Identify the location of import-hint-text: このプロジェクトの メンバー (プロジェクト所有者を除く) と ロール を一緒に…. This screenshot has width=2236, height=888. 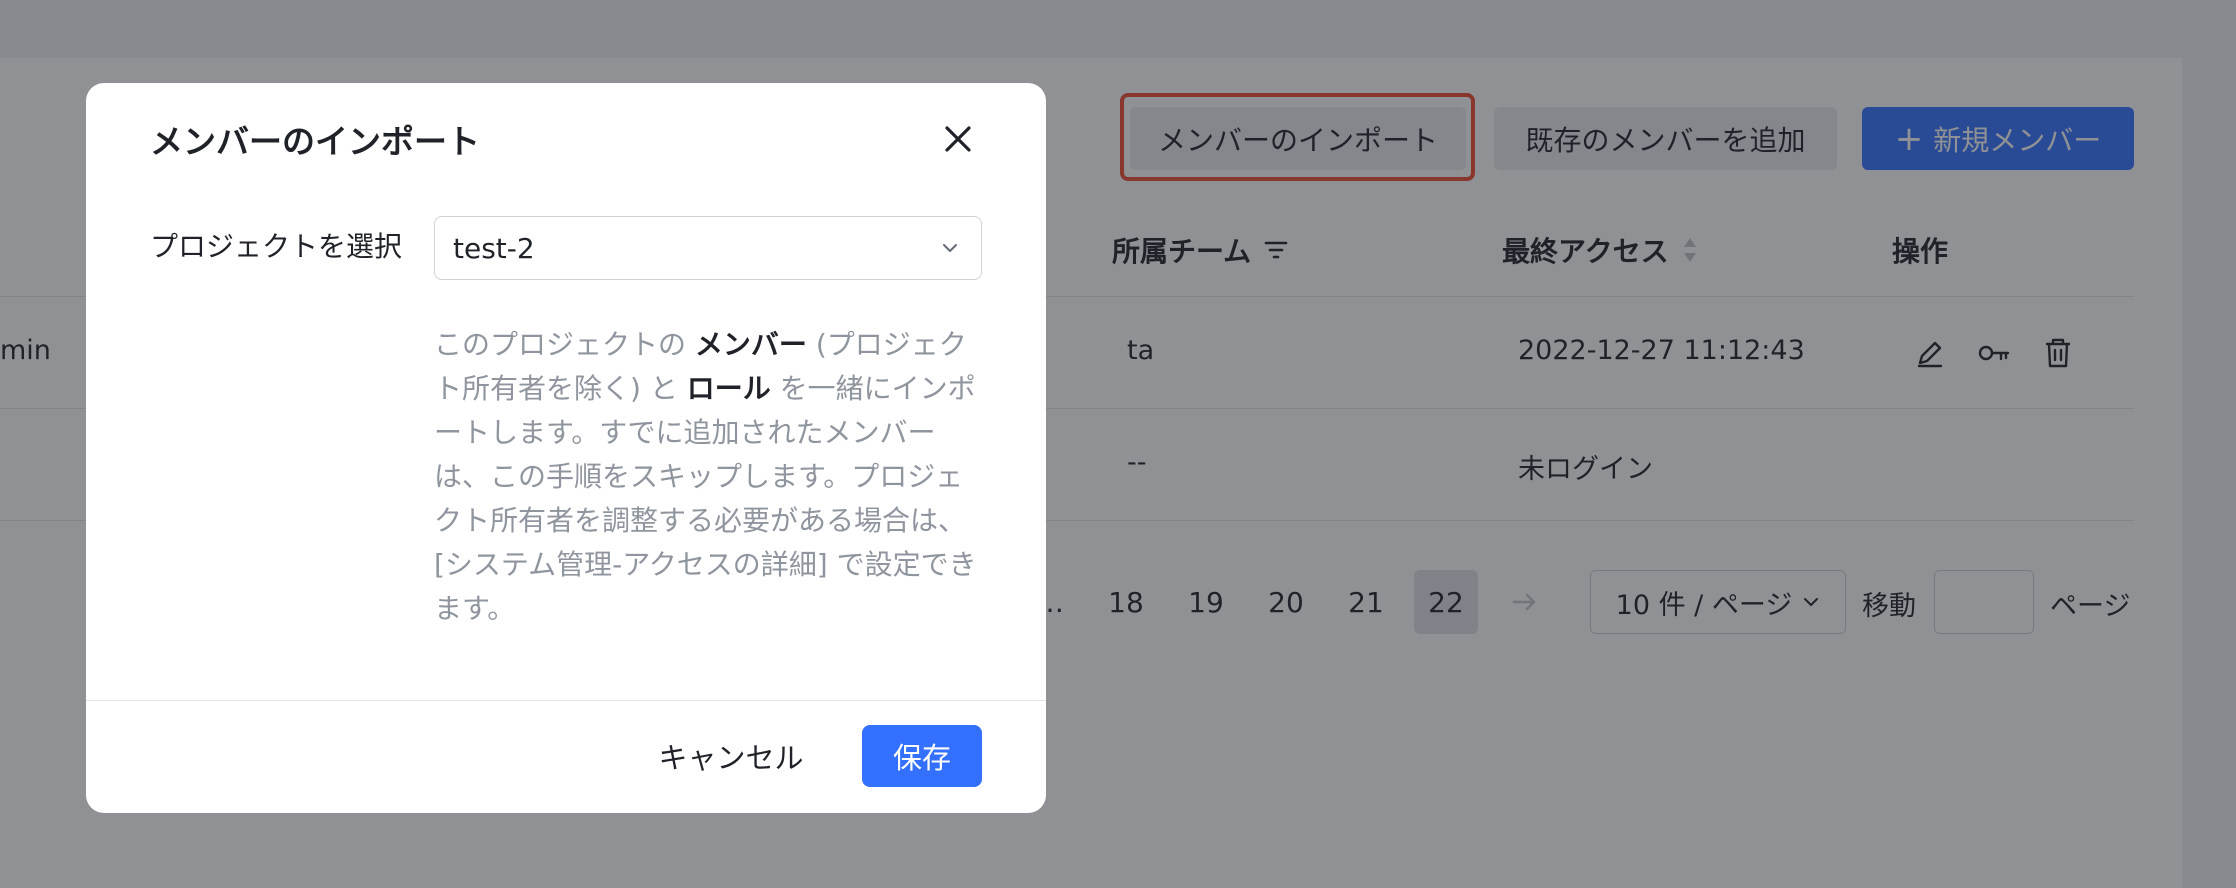
(705, 476).